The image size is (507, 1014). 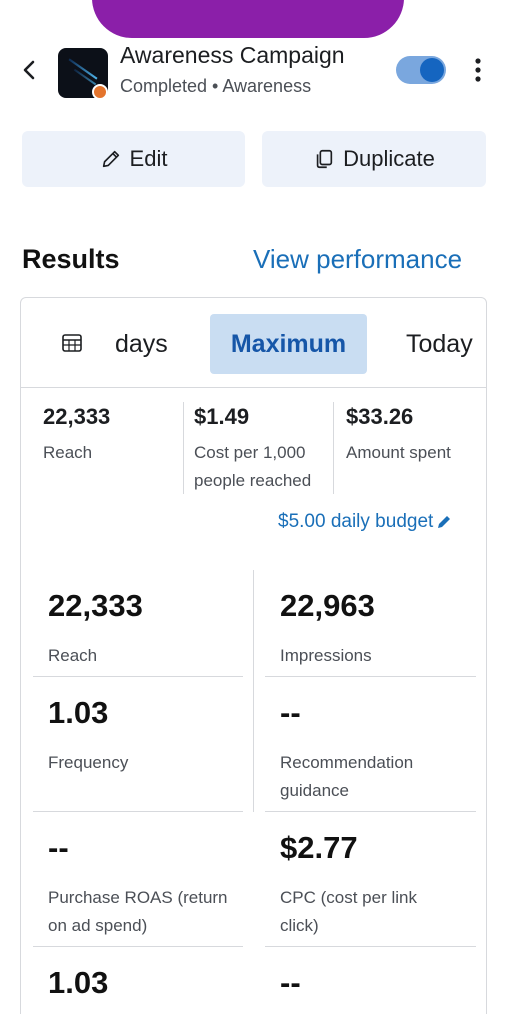 What do you see at coordinates (360, 885) in the screenshot?
I see `metric-cpc: $2.77 CPC (cost per link click)` at bounding box center [360, 885].